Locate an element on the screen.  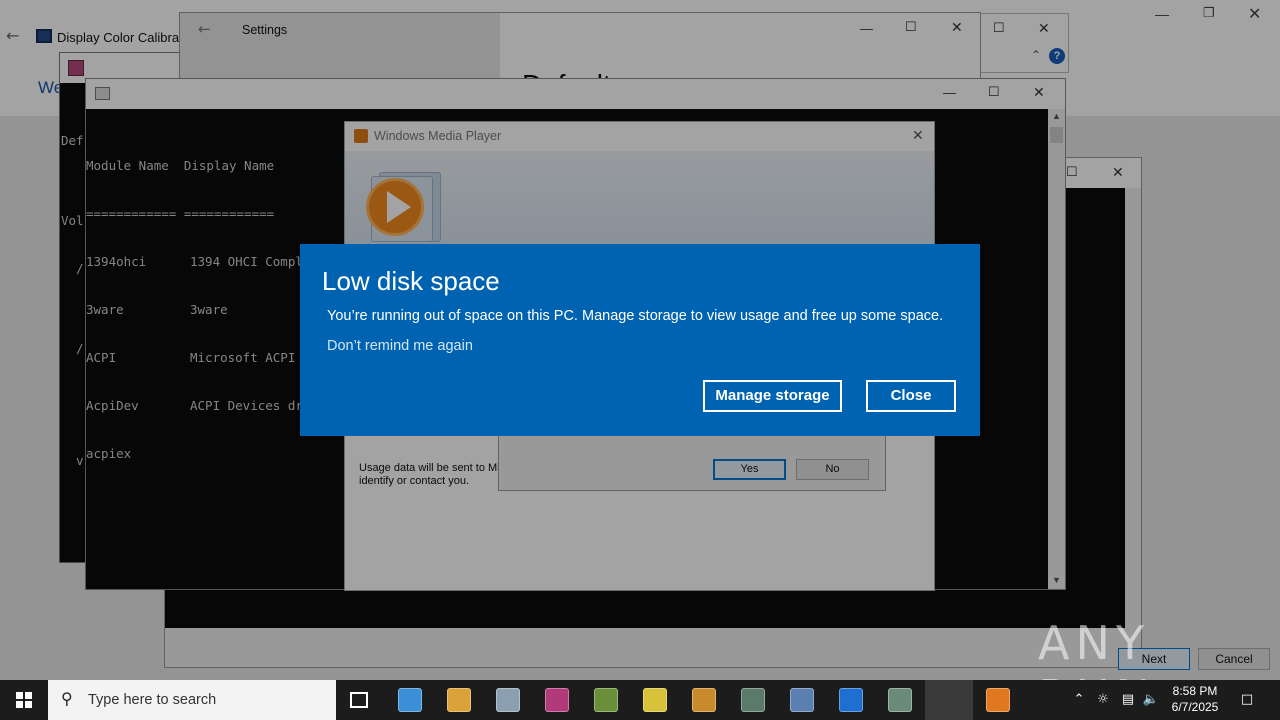
clock-date: 6/7/2025 is located at coordinates (1195, 707).